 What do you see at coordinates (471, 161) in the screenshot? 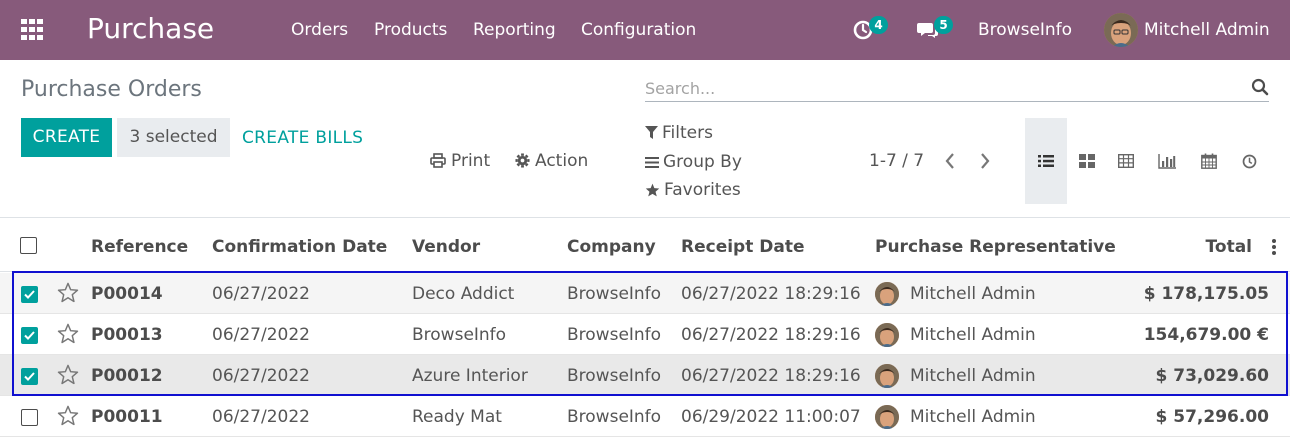
I see `print-label: Print` at bounding box center [471, 161].